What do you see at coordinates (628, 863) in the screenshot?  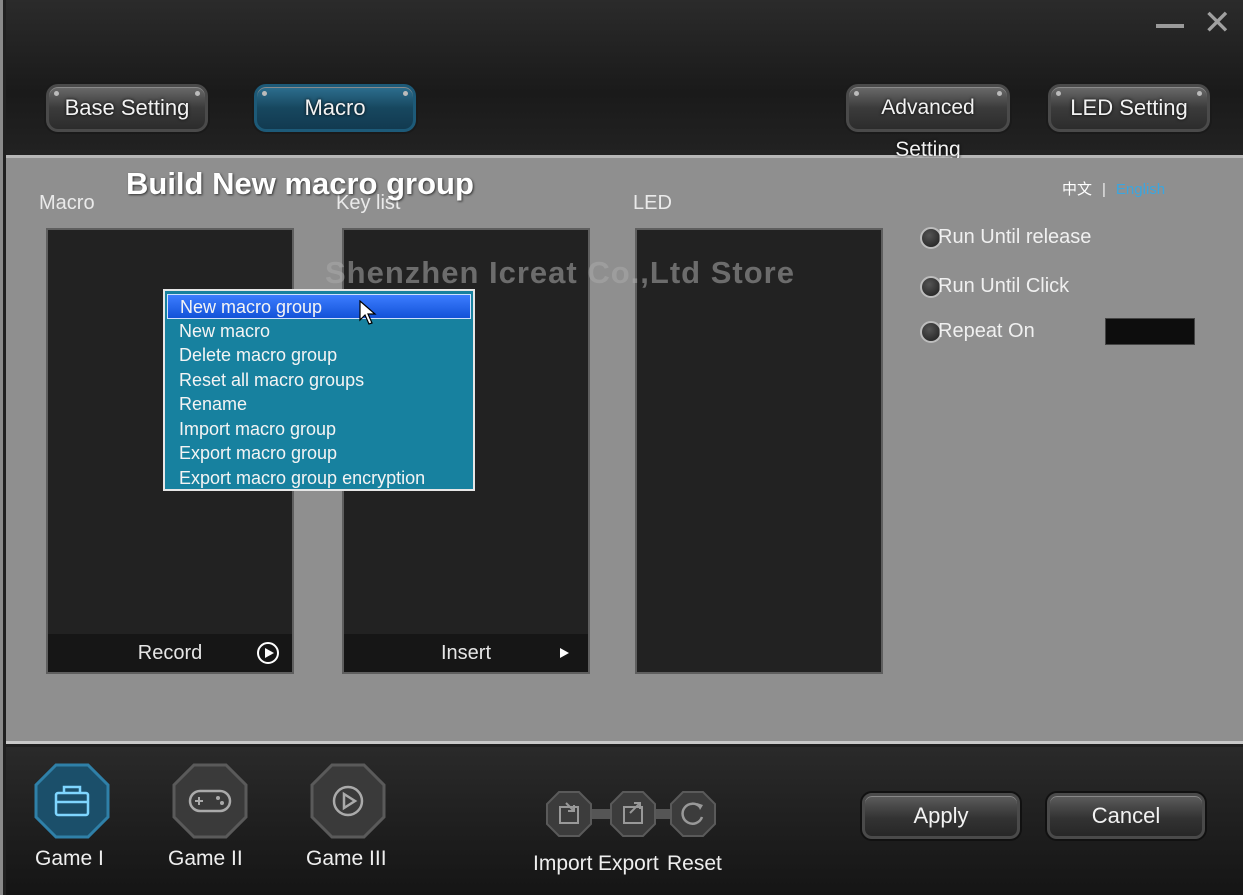 I see `export-label: Export` at bounding box center [628, 863].